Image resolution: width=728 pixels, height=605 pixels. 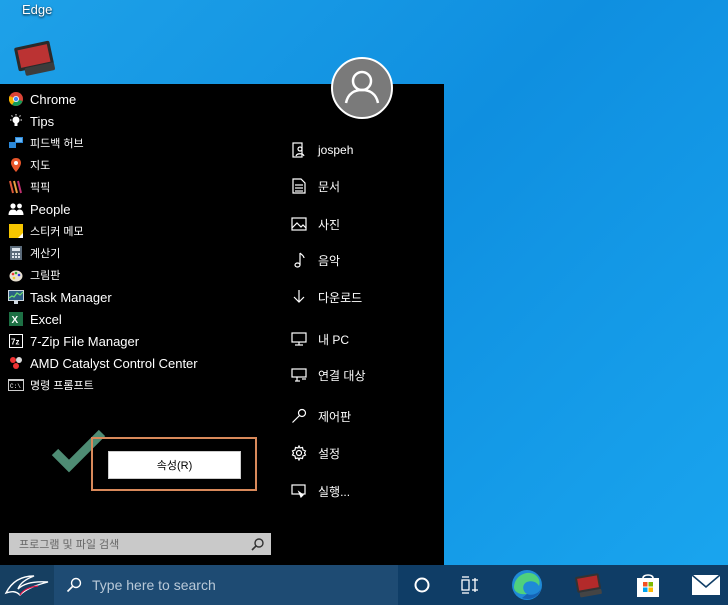 I want to click on cortana-button, so click(x=422, y=585).